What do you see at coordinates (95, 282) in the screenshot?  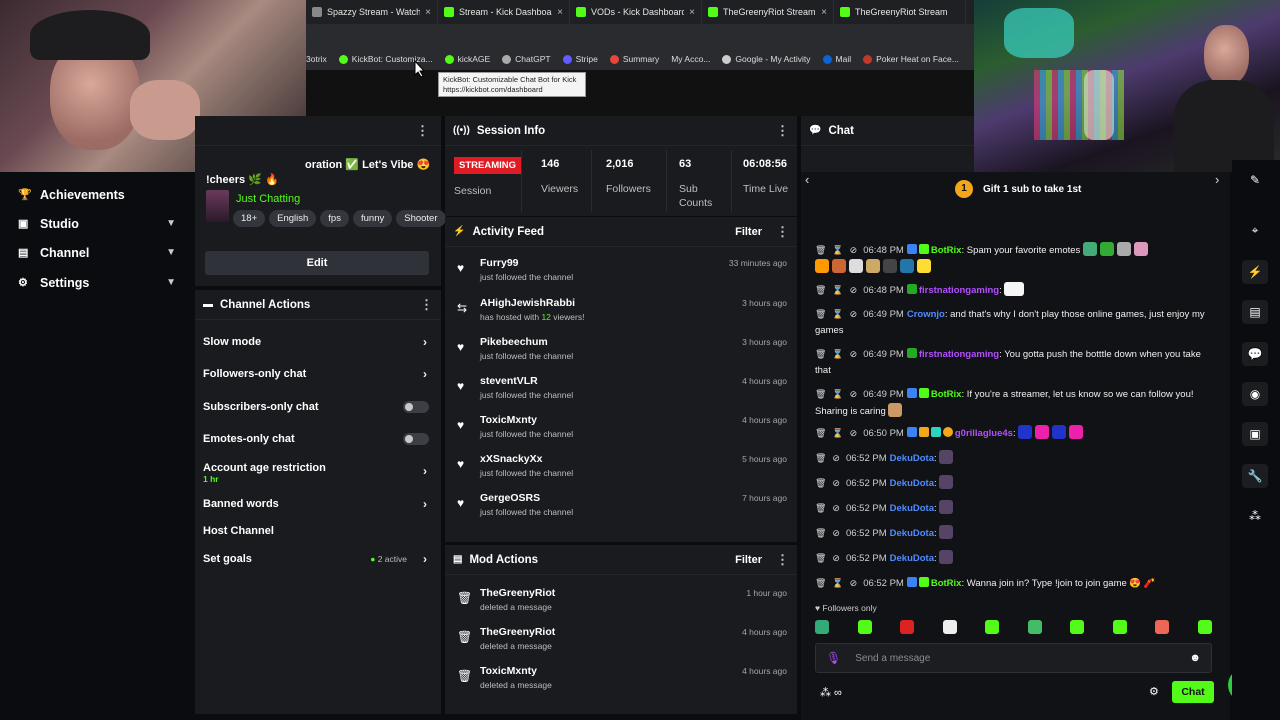 I see `sidebar-item-settings: ⚙ Settings ▼` at bounding box center [95, 282].